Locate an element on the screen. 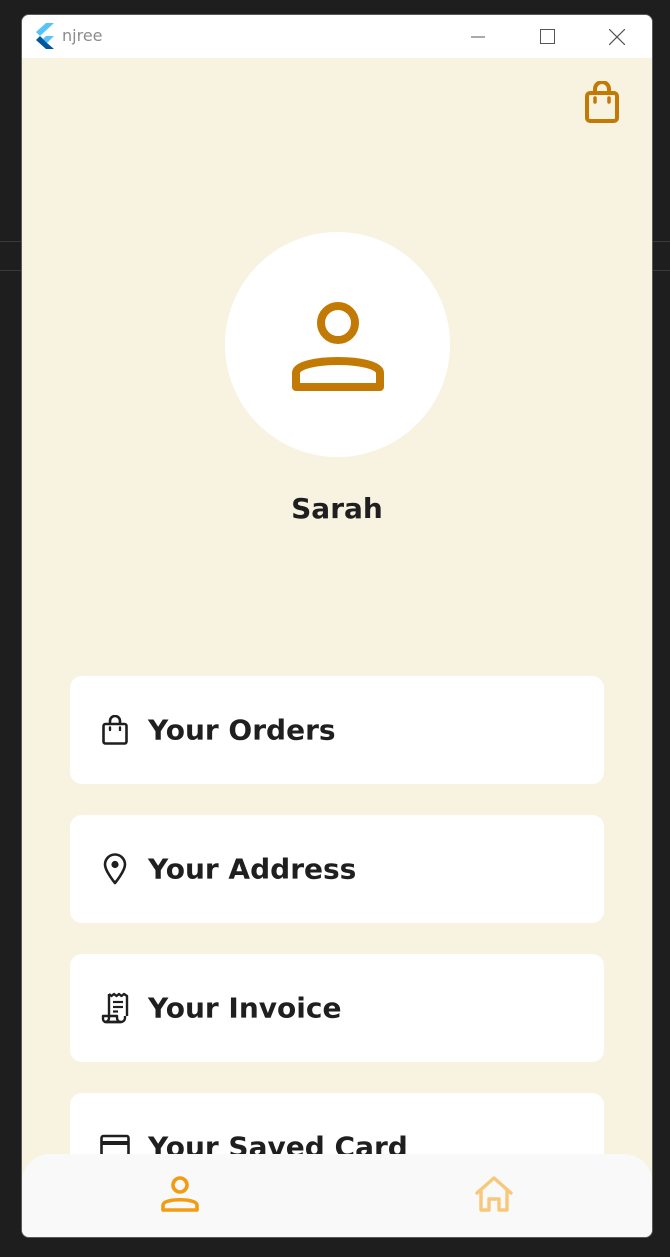 This screenshot has height=1257, width=670. maximize-button is located at coordinates (547, 36).